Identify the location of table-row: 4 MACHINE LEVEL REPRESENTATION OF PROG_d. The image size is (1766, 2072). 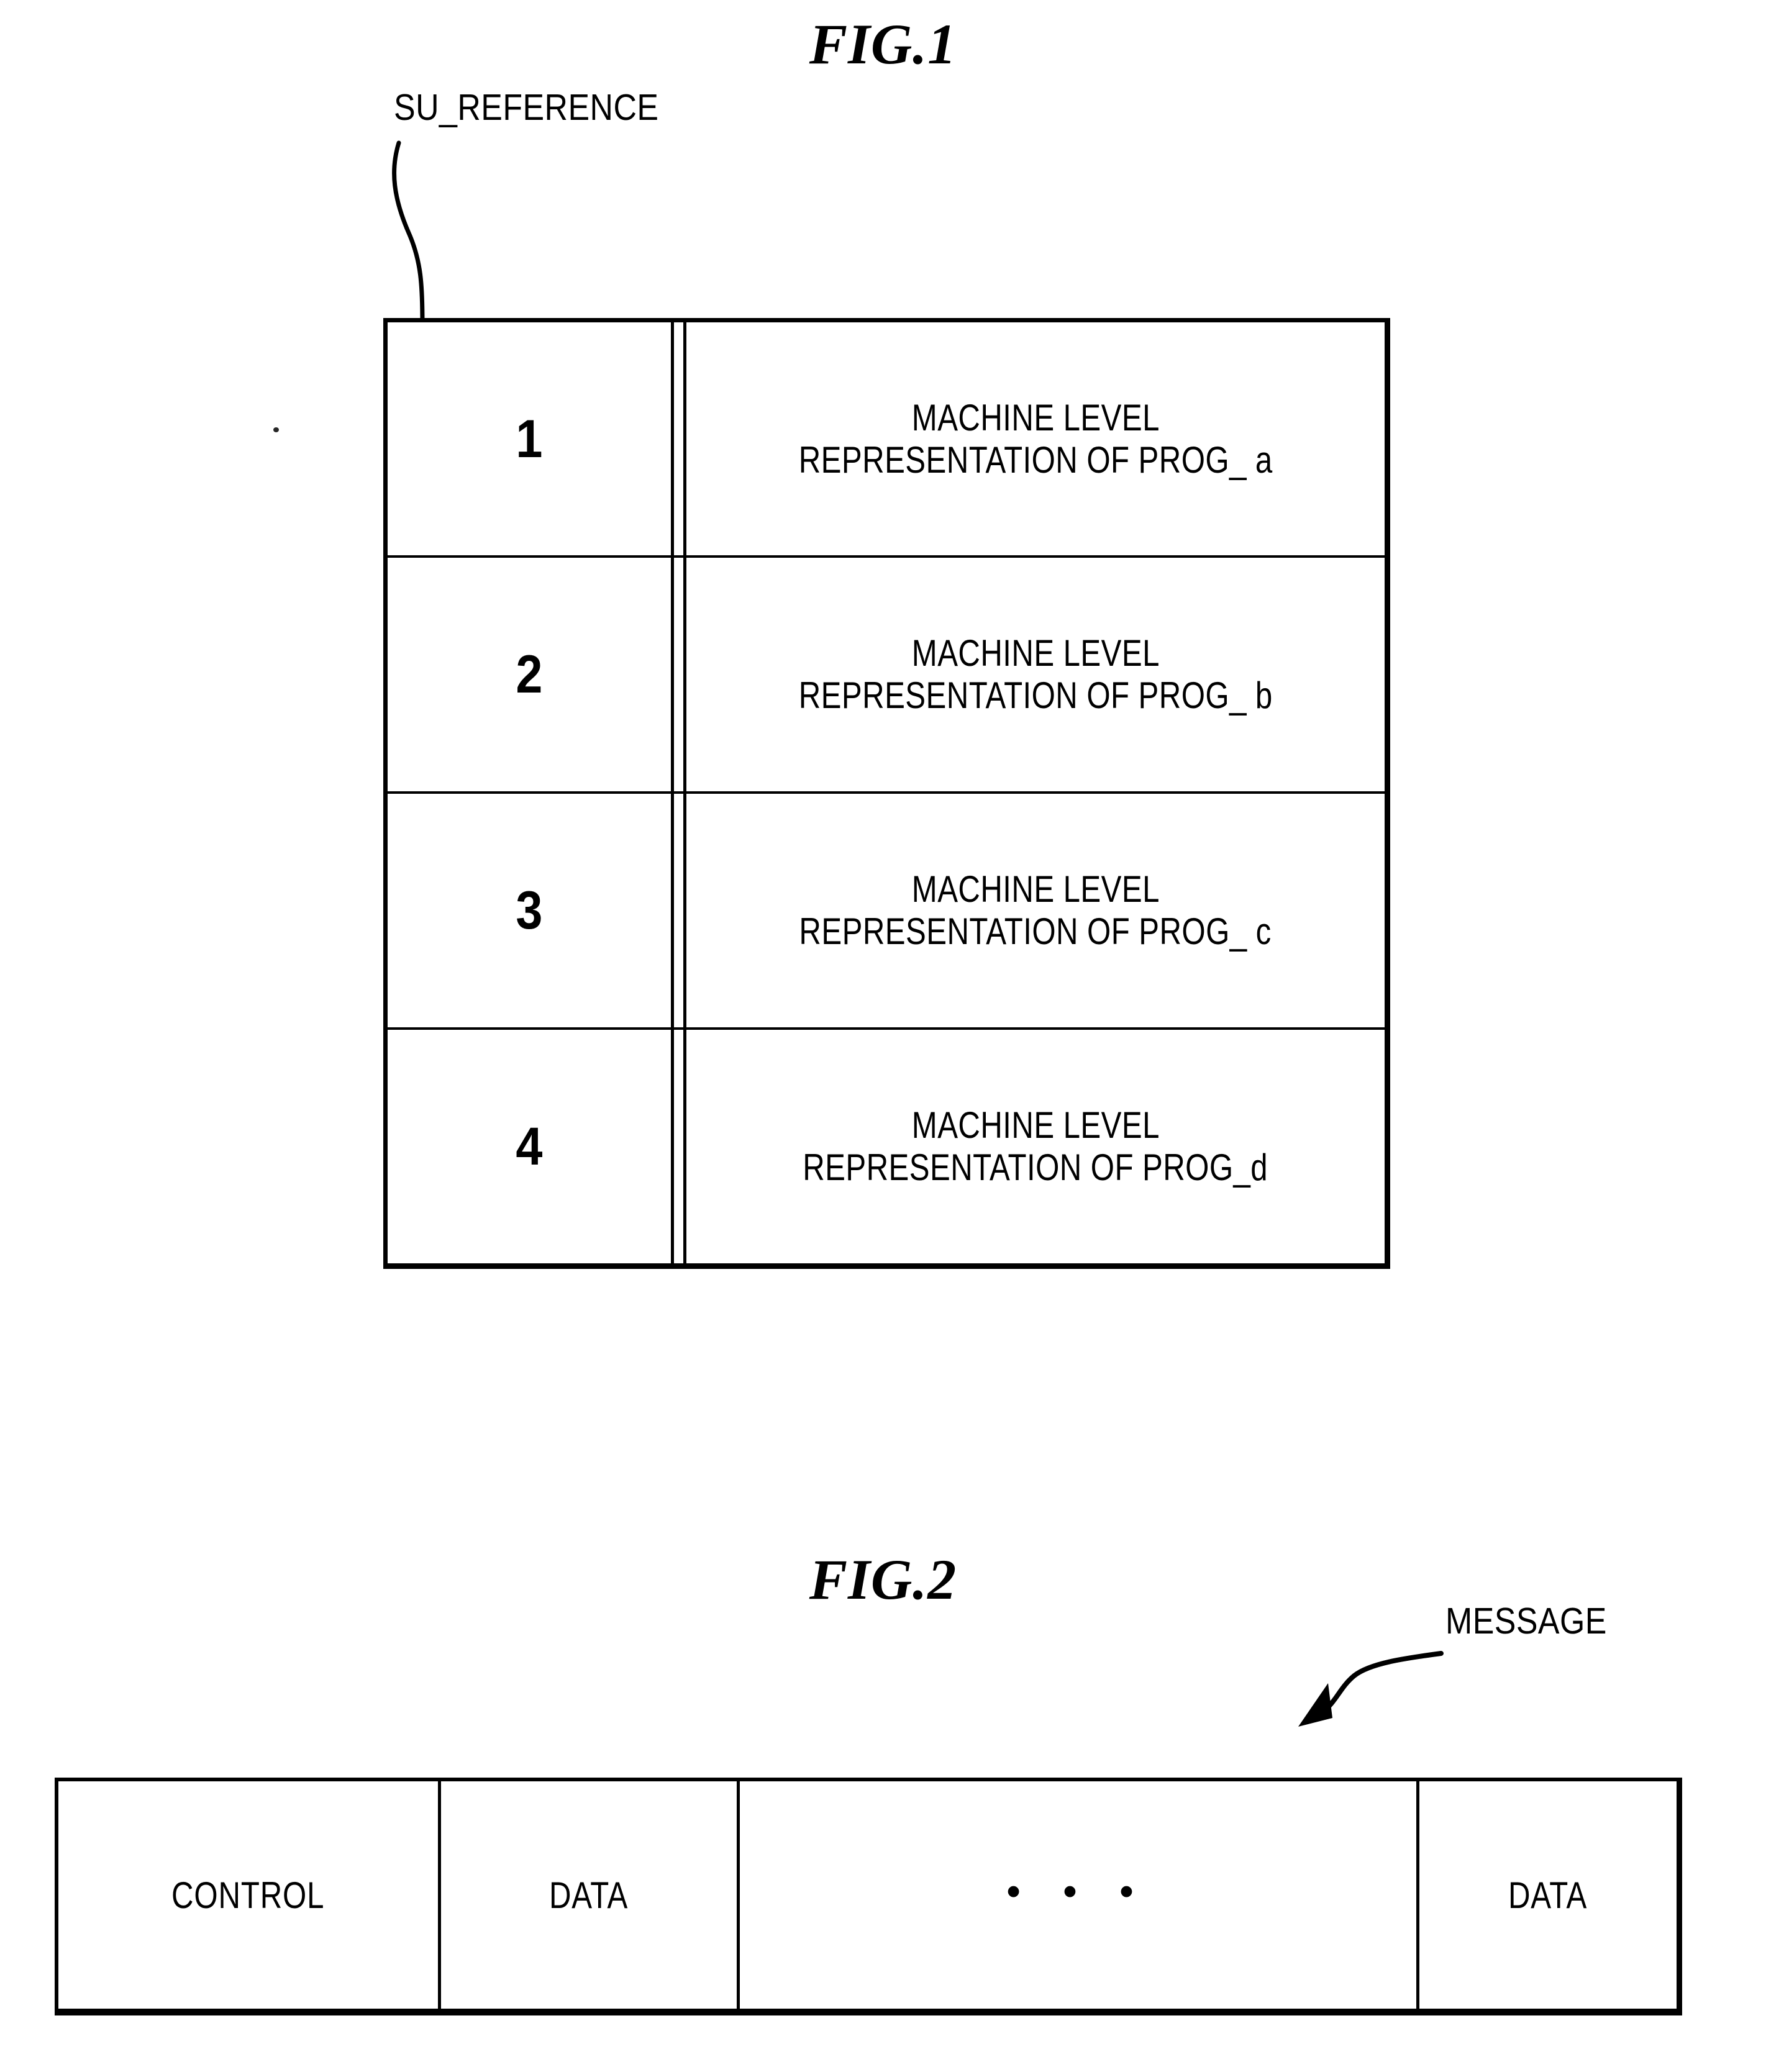
(887, 1146).